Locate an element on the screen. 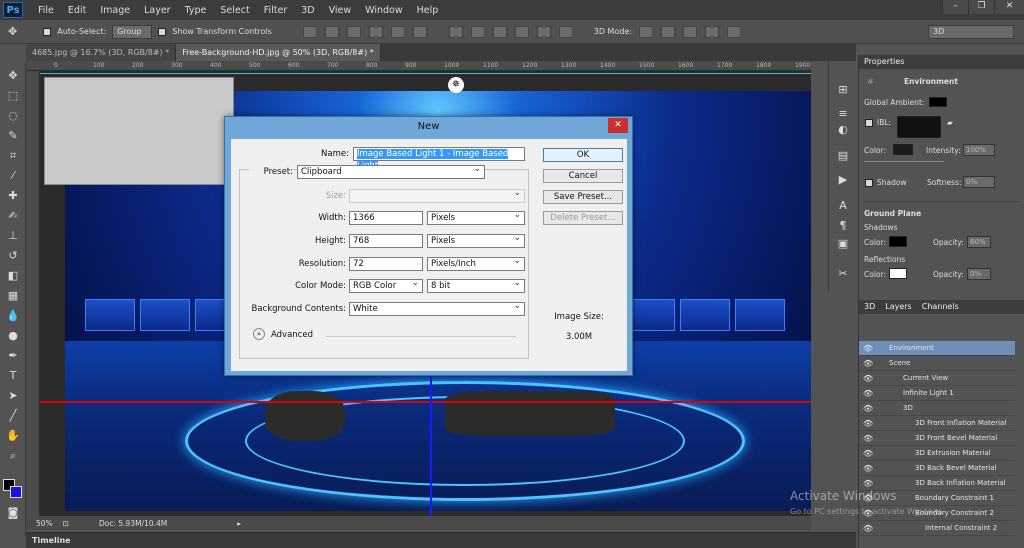 The image size is (1024, 548). layer-row: 👁 Internal Constraint 2 is located at coordinates (937, 528).